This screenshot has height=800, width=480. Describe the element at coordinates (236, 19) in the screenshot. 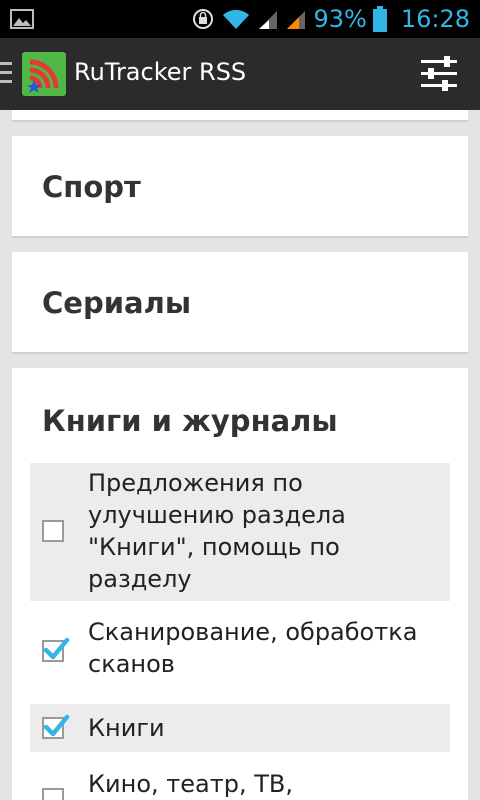

I see `wifi-icon` at that location.